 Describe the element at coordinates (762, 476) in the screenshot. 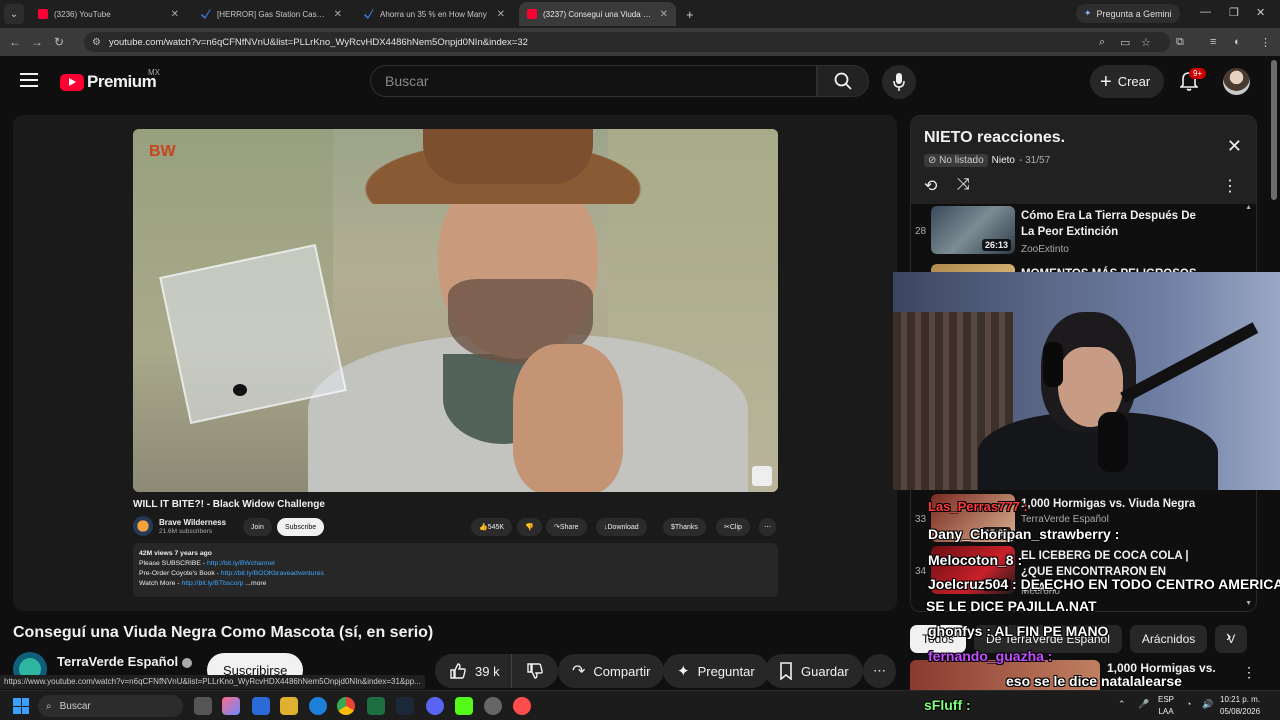

I see `channel-watermark-icon` at that location.